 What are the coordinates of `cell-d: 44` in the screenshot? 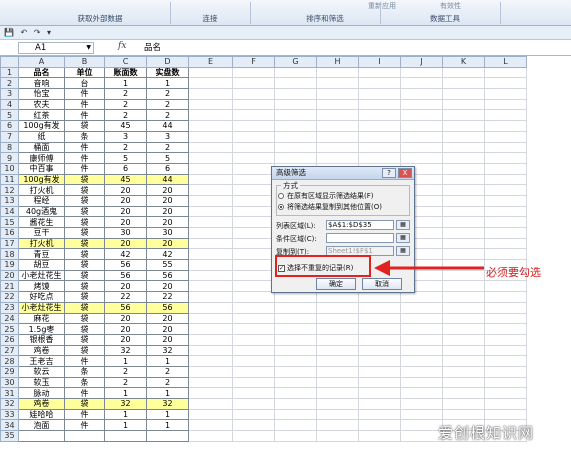 It's located at (167, 179).